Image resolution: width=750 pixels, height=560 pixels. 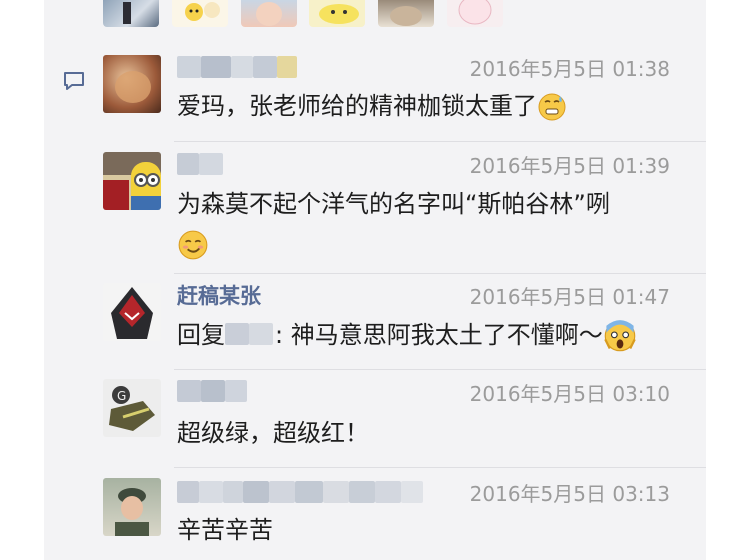 I want to click on avatar: G, so click(x=132, y=408).